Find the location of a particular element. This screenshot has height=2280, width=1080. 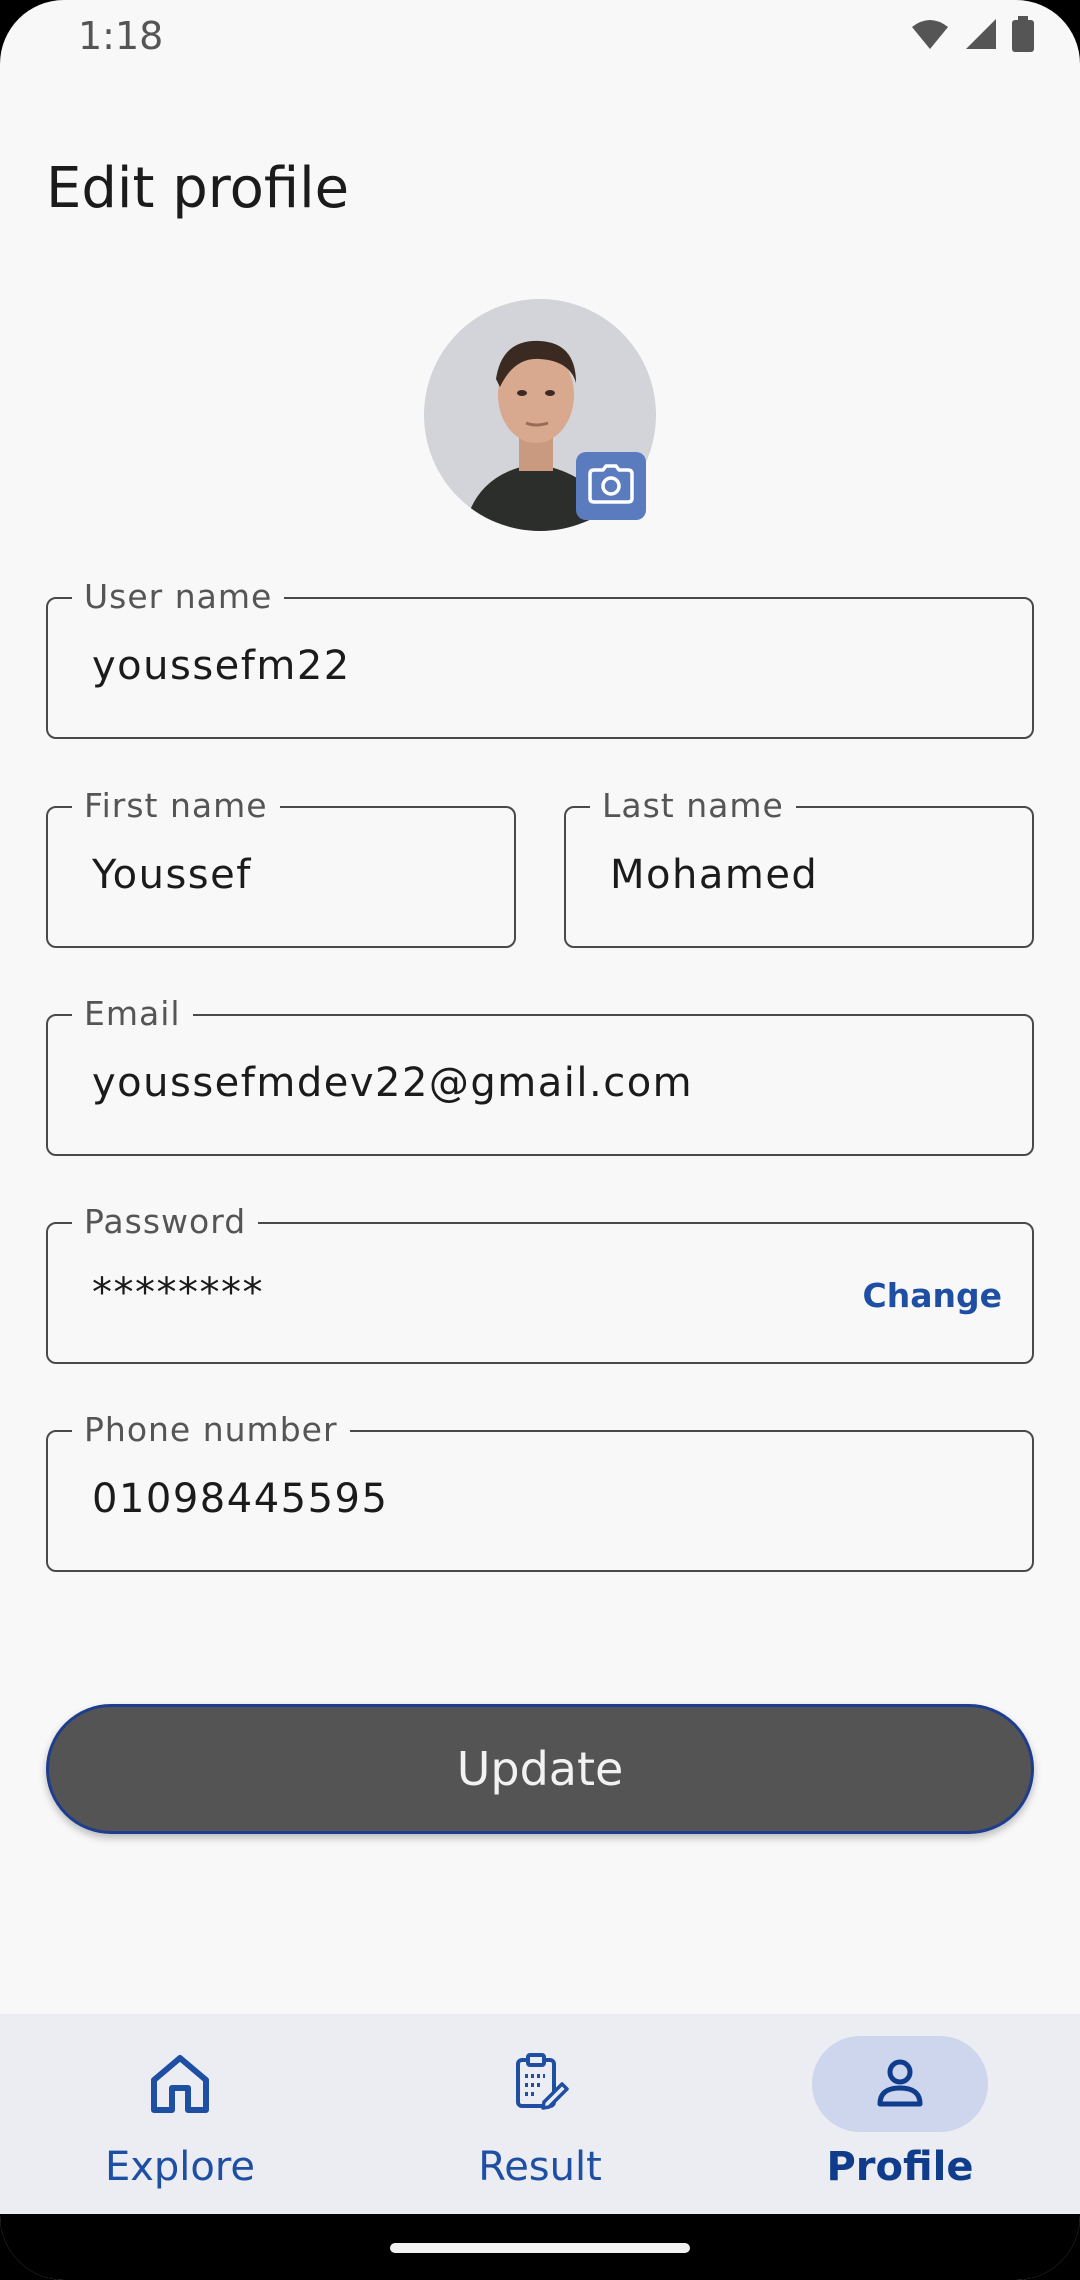

nav-item-explore: Explore is located at coordinates (180, 2114).